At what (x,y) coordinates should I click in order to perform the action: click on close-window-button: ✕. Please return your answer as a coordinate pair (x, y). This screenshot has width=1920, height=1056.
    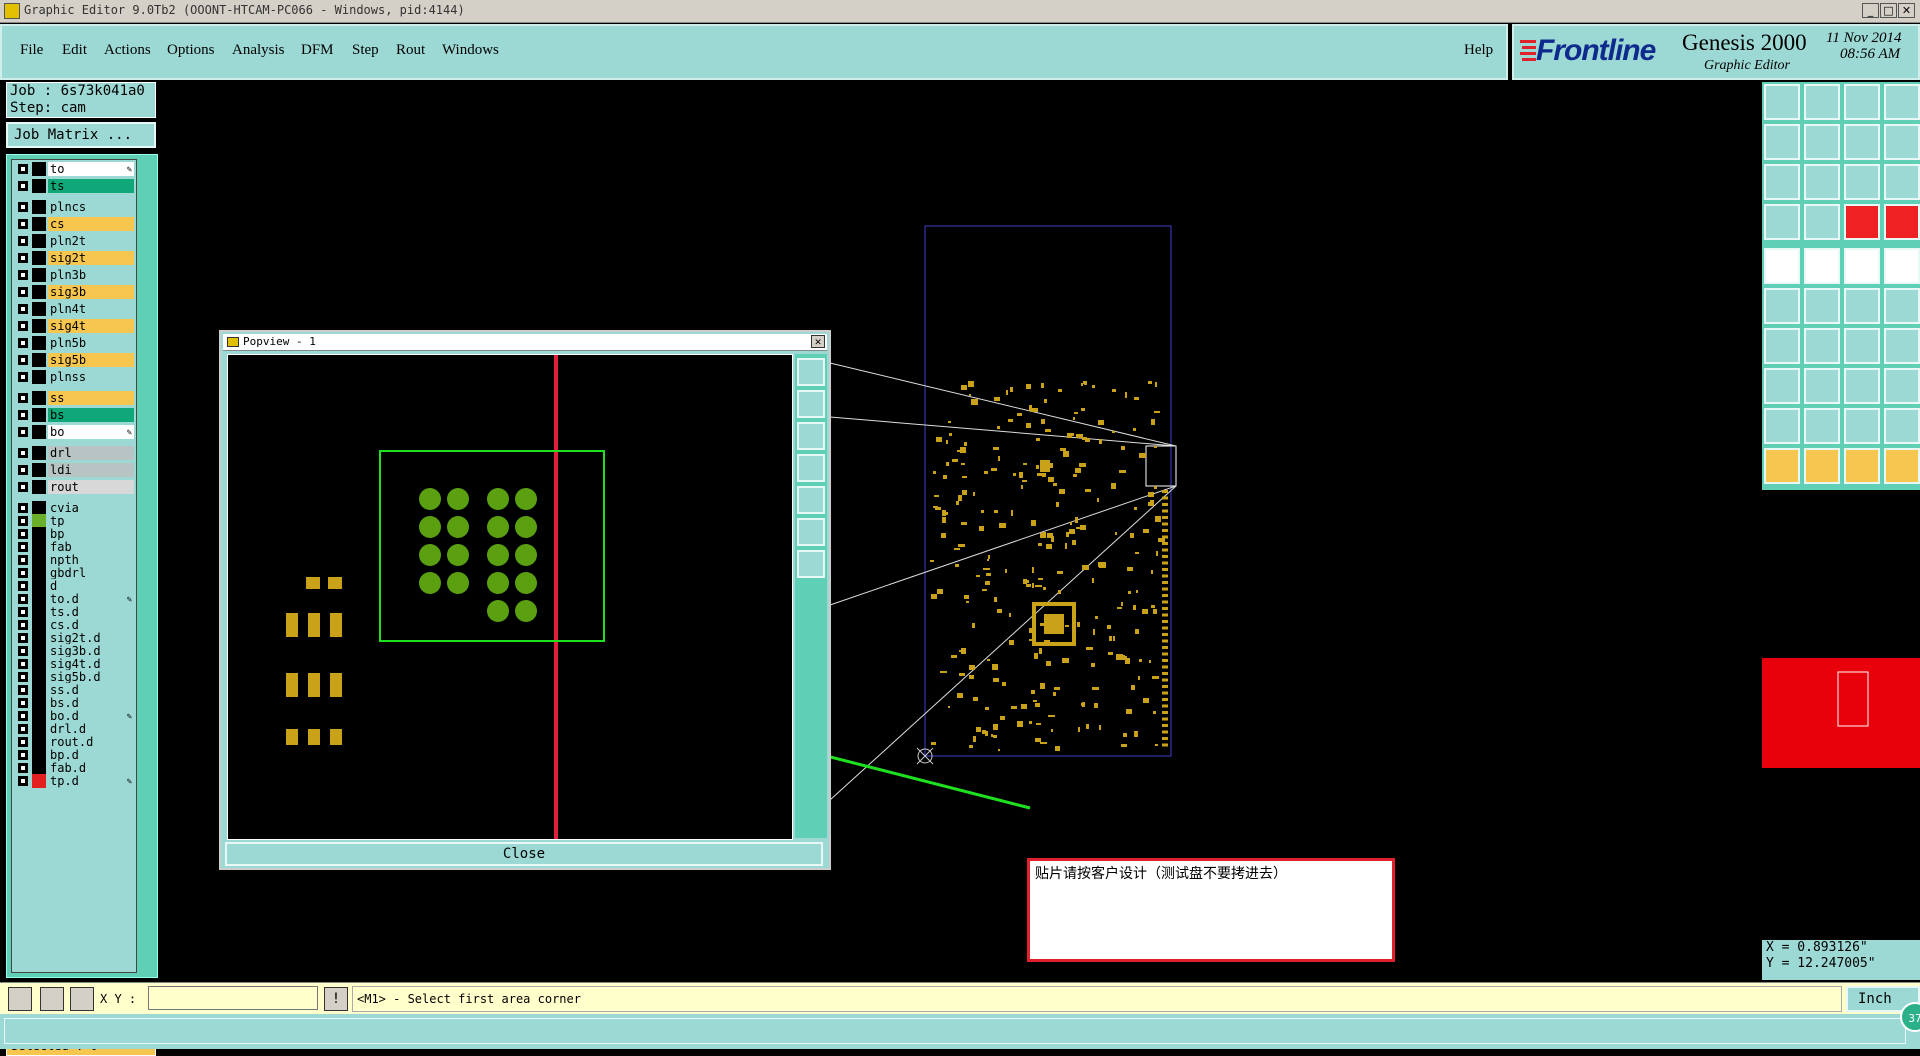
    Looking at the image, I should click on (1906, 10).